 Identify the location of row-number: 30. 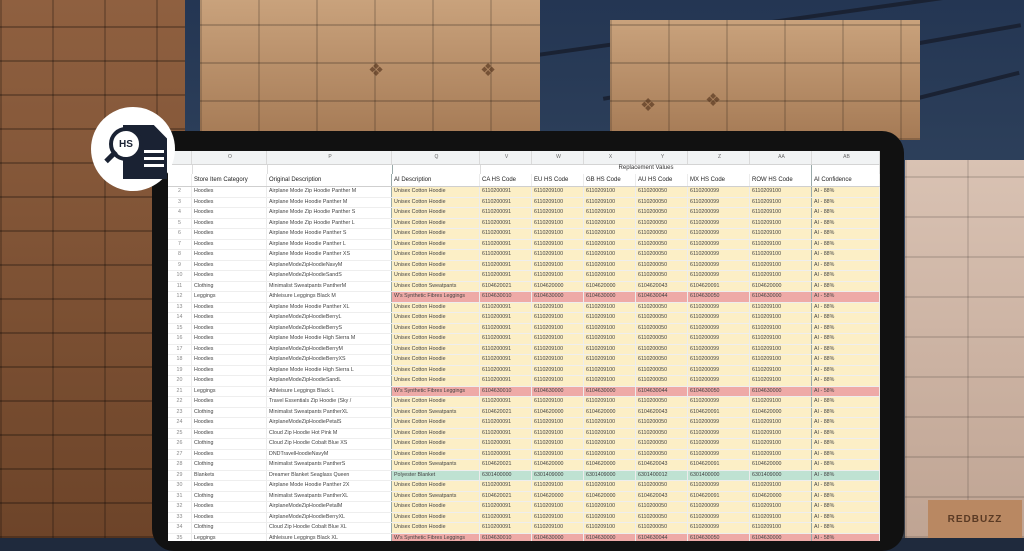
(180, 486).